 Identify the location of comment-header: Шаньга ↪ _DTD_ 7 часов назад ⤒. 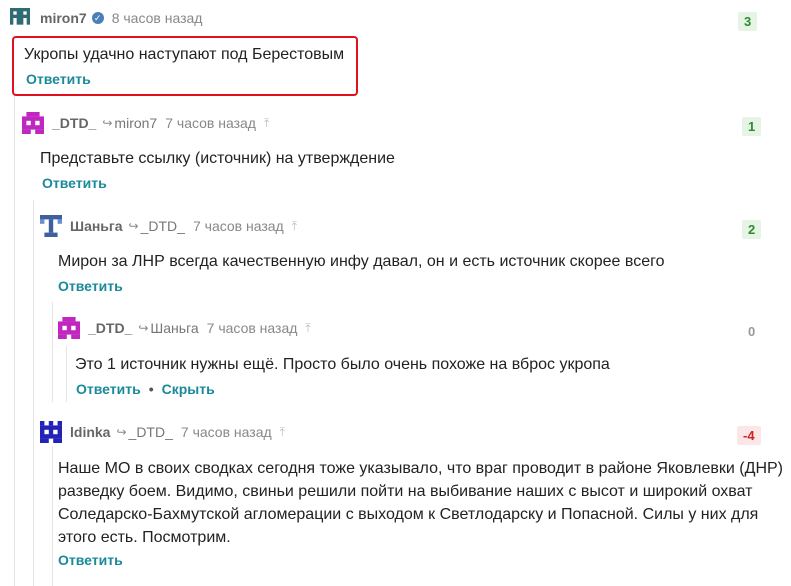
(168, 226).